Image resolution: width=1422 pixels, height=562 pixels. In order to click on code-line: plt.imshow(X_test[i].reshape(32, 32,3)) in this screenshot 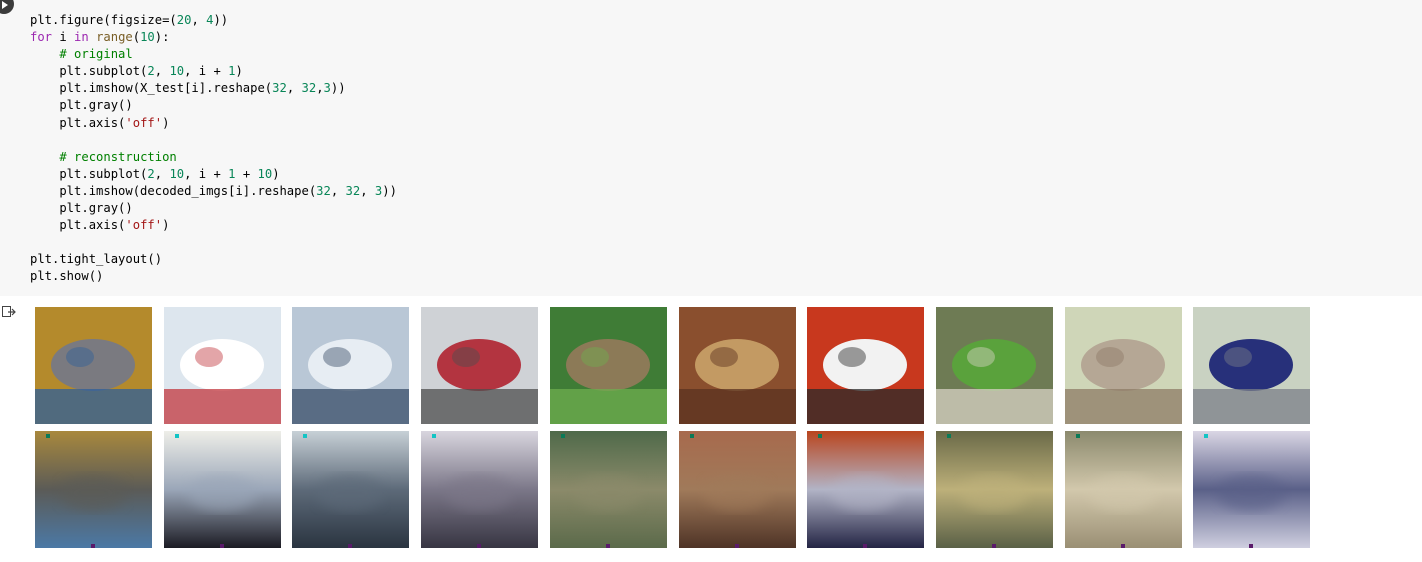, I will do `click(188, 88)`.